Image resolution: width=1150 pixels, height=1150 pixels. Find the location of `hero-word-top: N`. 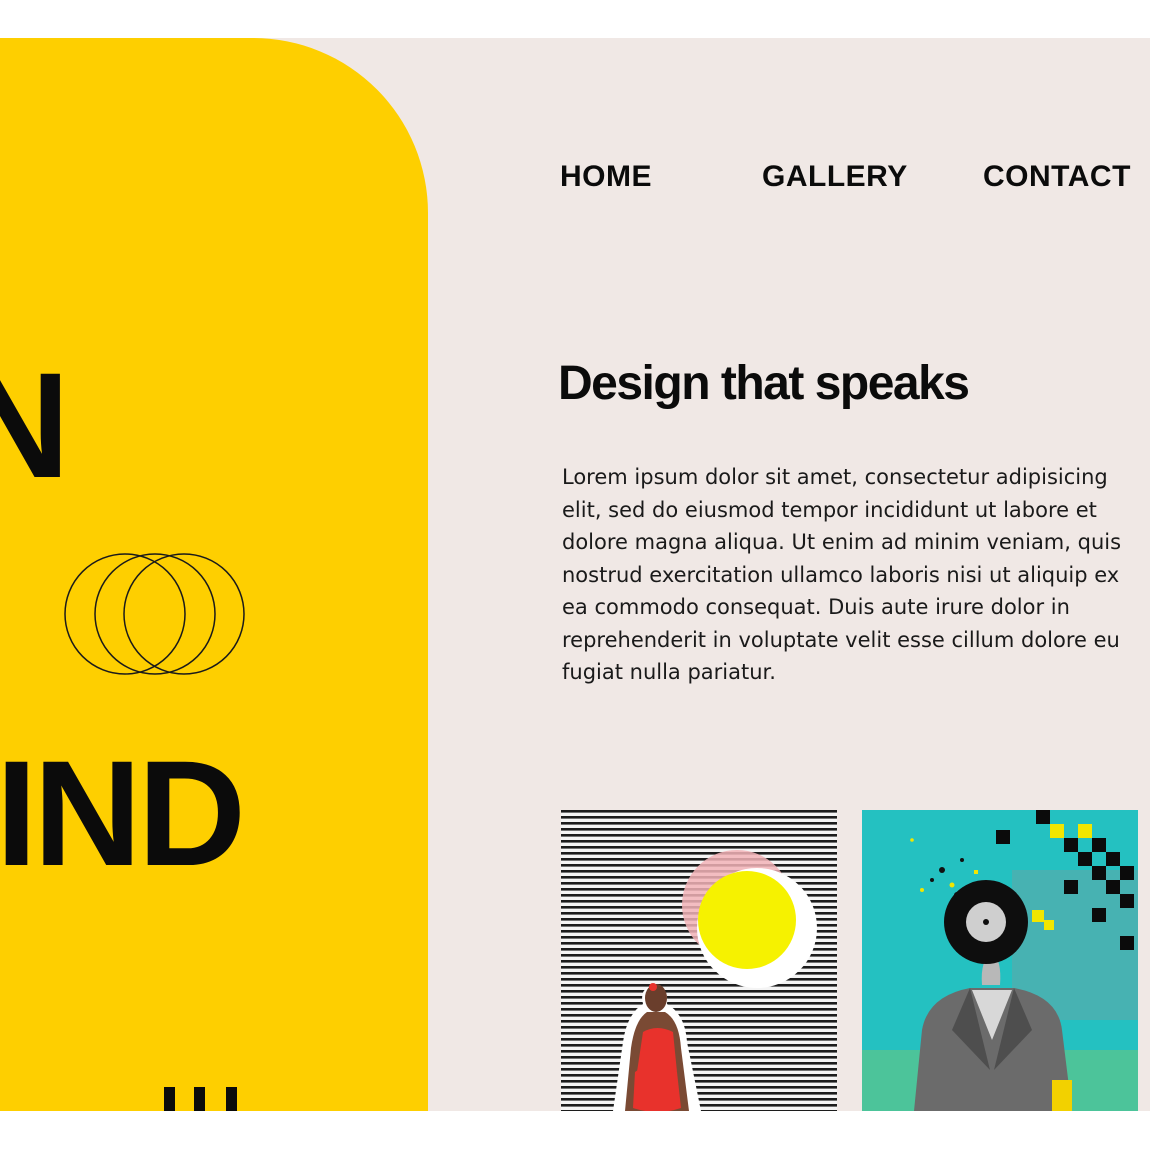

hero-word-top: N is located at coordinates (35, 425).